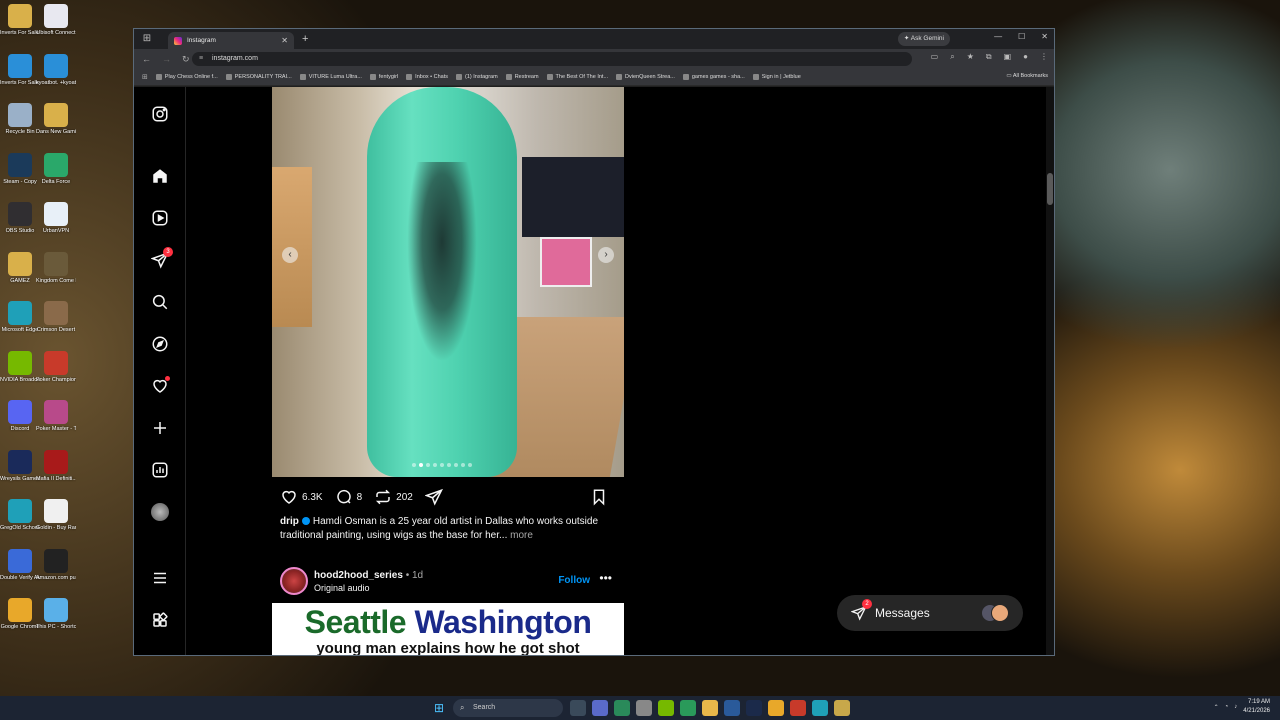  What do you see at coordinates (56, 614) in the screenshot?
I see `desktop-icon: This PC - Shortcut` at bounding box center [56, 614].